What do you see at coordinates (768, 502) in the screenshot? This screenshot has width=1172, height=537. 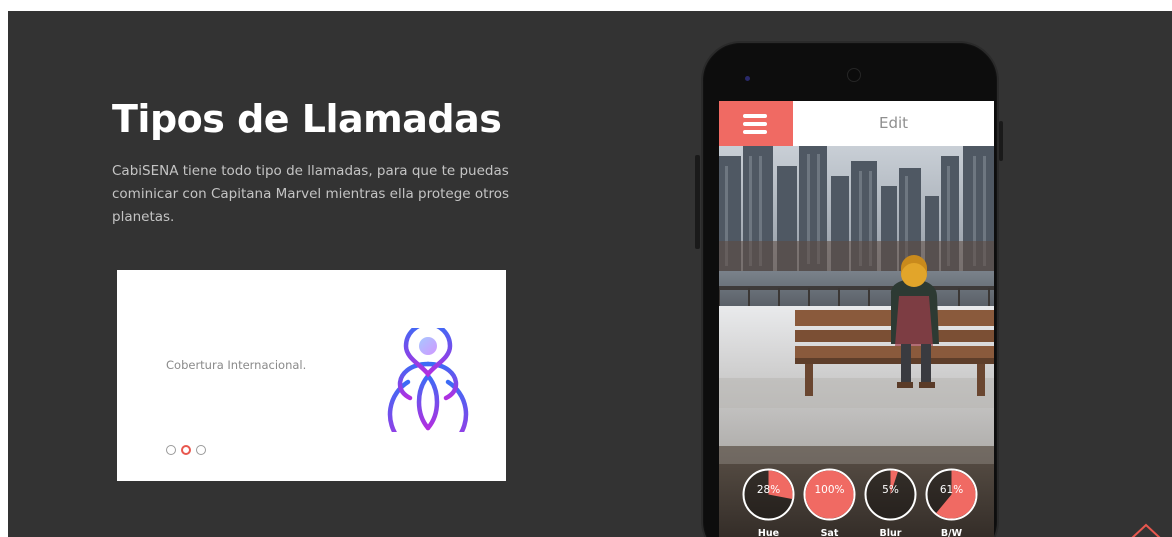 I see `hue-control: 28% Hue` at bounding box center [768, 502].